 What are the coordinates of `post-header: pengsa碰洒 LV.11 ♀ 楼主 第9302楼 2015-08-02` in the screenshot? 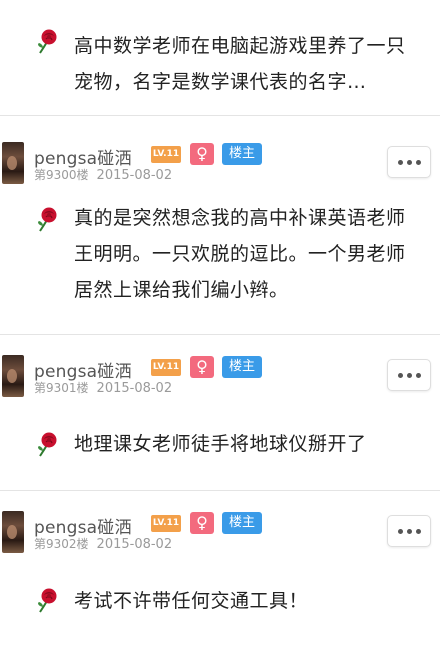 It's located at (220, 535).